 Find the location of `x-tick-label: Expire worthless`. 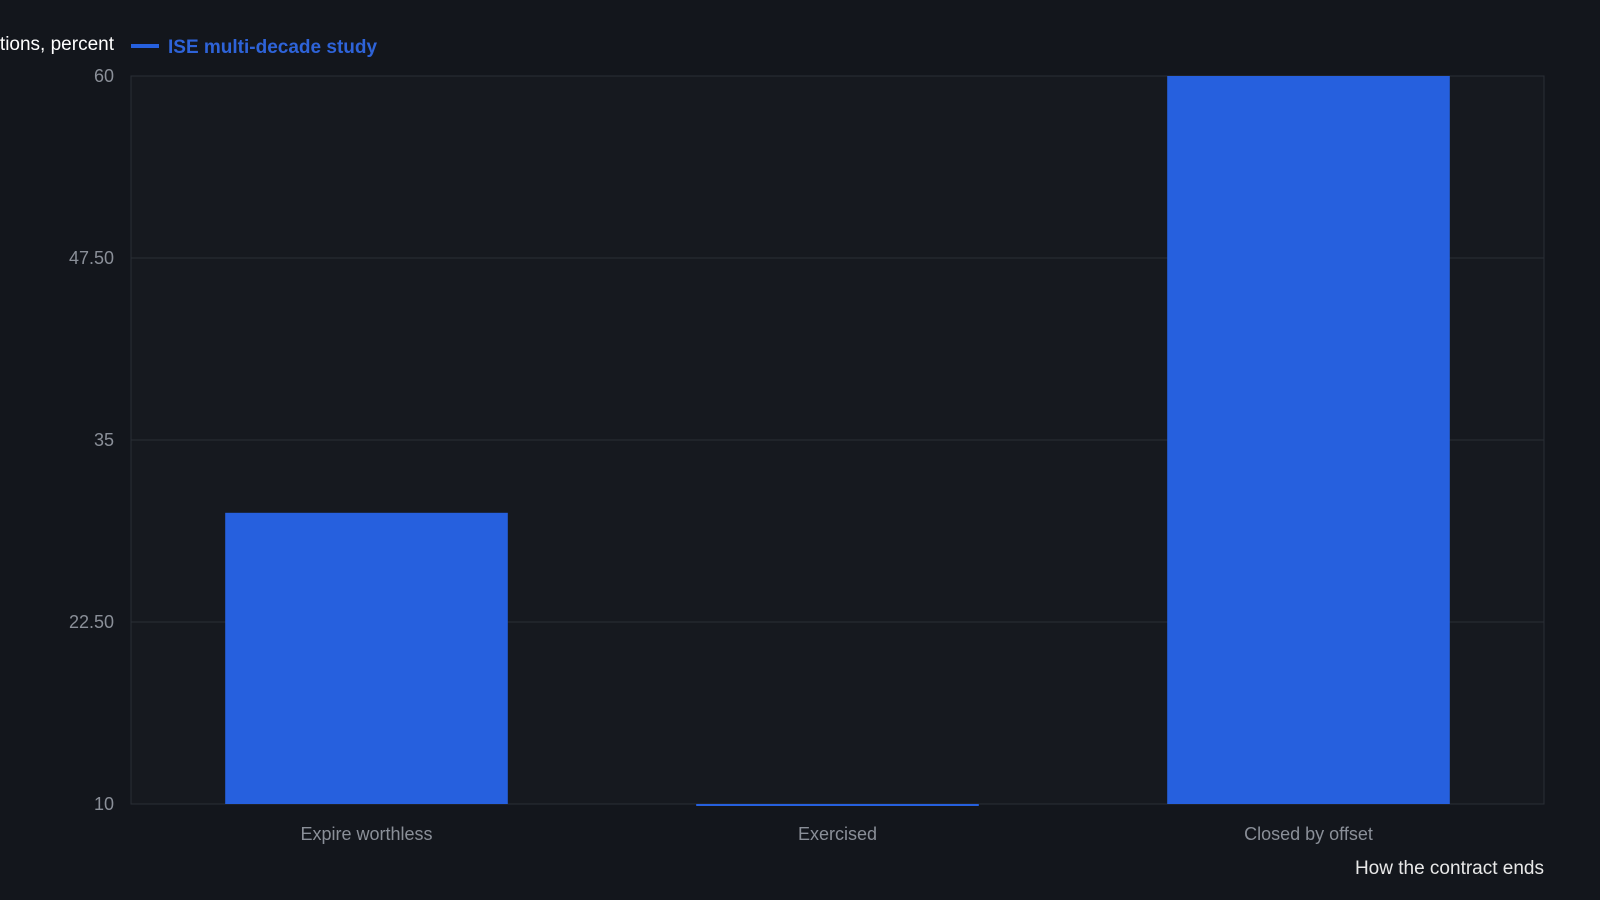

x-tick-label: Expire worthless is located at coordinates (366, 834).